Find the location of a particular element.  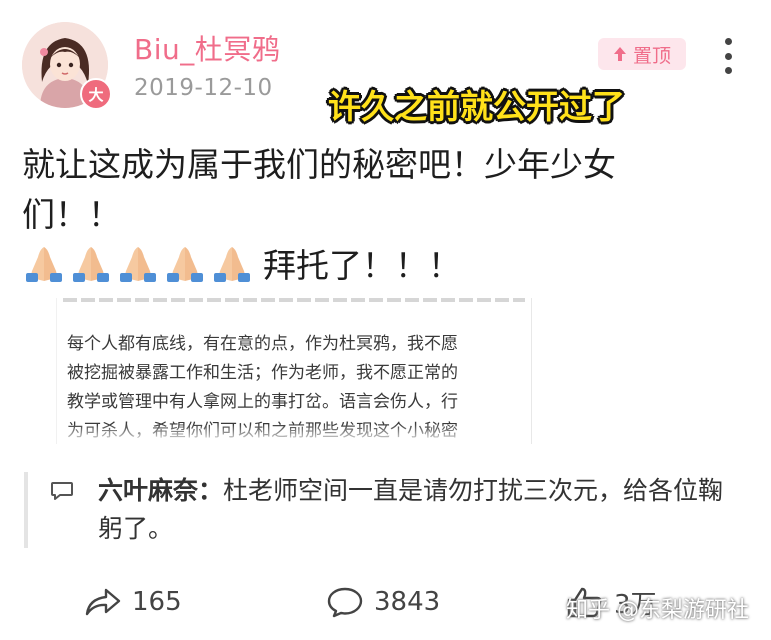

share-count: 165 is located at coordinates (157, 602).